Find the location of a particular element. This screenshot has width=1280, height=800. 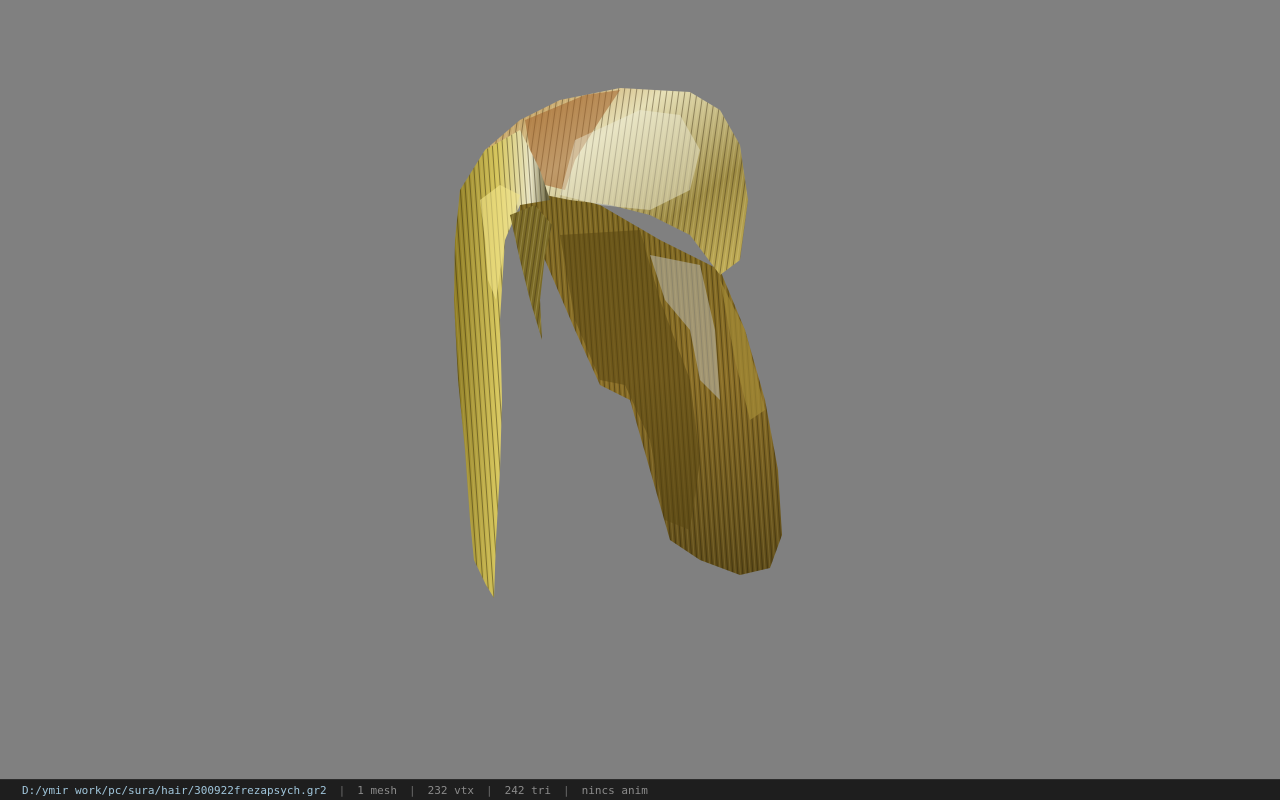

vertex-count: 232 vtx is located at coordinates (450, 790).